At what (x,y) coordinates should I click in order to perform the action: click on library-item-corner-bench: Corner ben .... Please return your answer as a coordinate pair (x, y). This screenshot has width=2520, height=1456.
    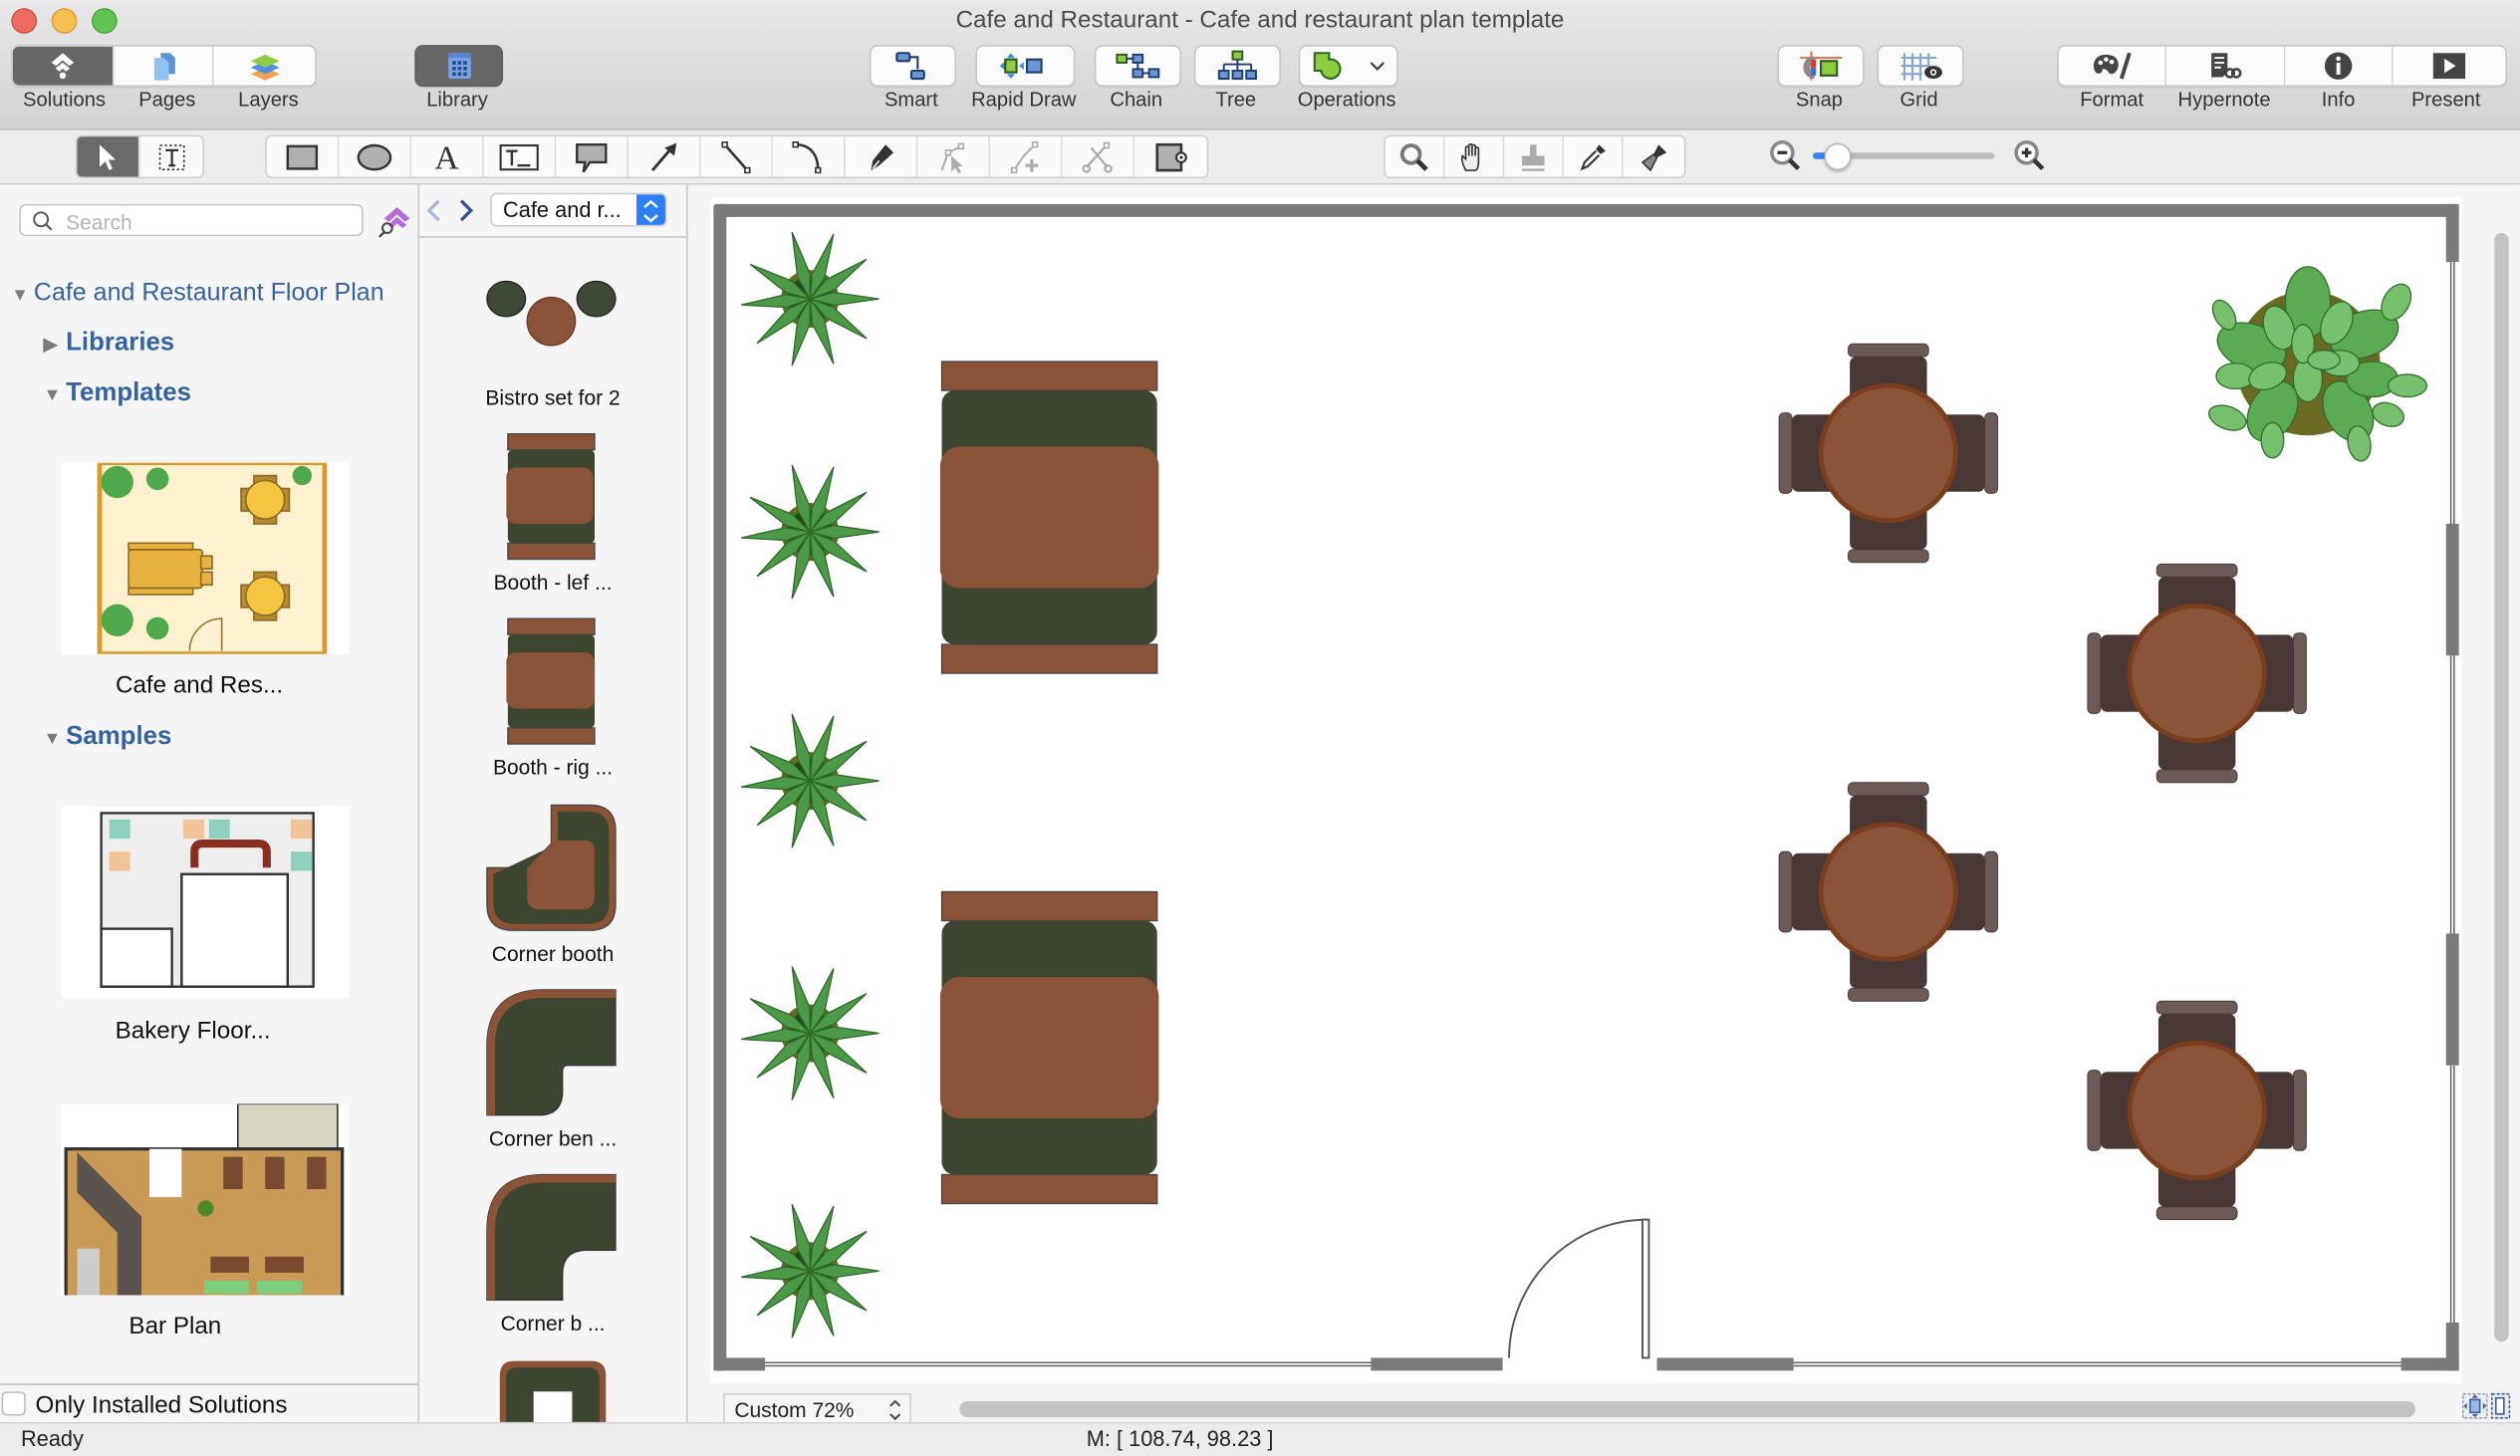
    Looking at the image, I should click on (552, 1071).